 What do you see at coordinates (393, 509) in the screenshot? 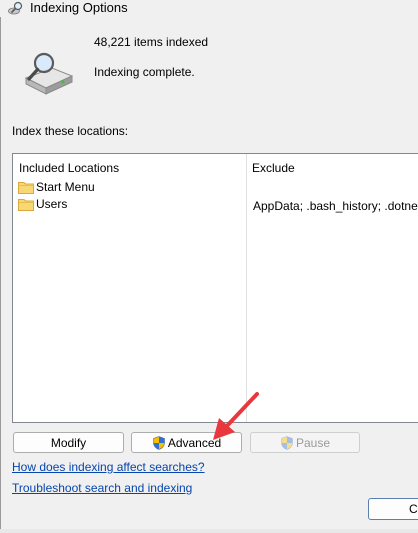
I see `close-button: Cl` at bounding box center [393, 509].